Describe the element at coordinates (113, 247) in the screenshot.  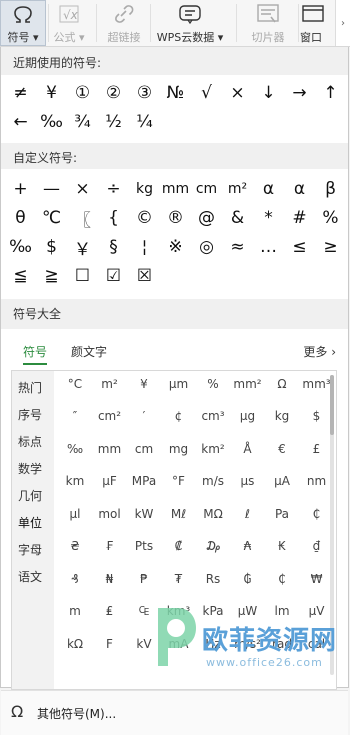
I see `custom-symbol: §` at that location.